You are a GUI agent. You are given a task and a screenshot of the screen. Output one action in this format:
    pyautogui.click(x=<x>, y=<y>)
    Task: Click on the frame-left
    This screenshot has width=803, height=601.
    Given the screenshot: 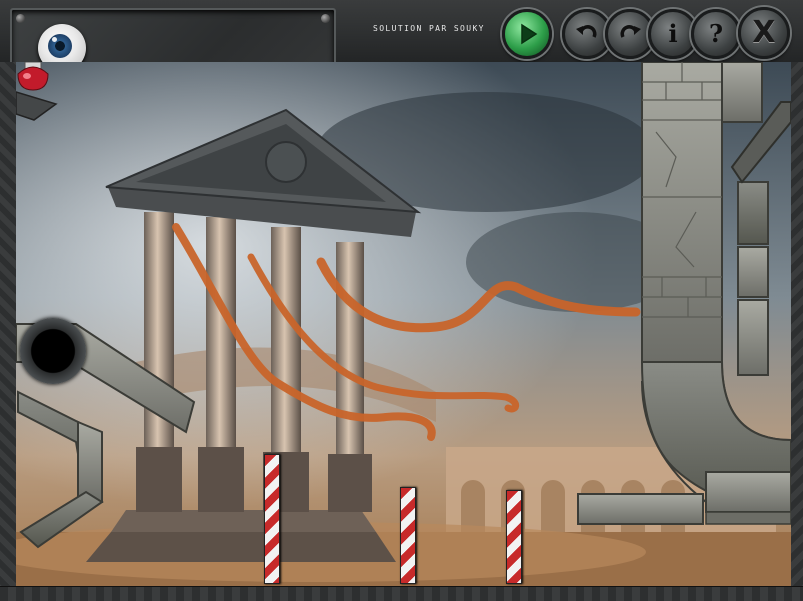 What is the action you would take?
    pyautogui.click(x=8, y=331)
    